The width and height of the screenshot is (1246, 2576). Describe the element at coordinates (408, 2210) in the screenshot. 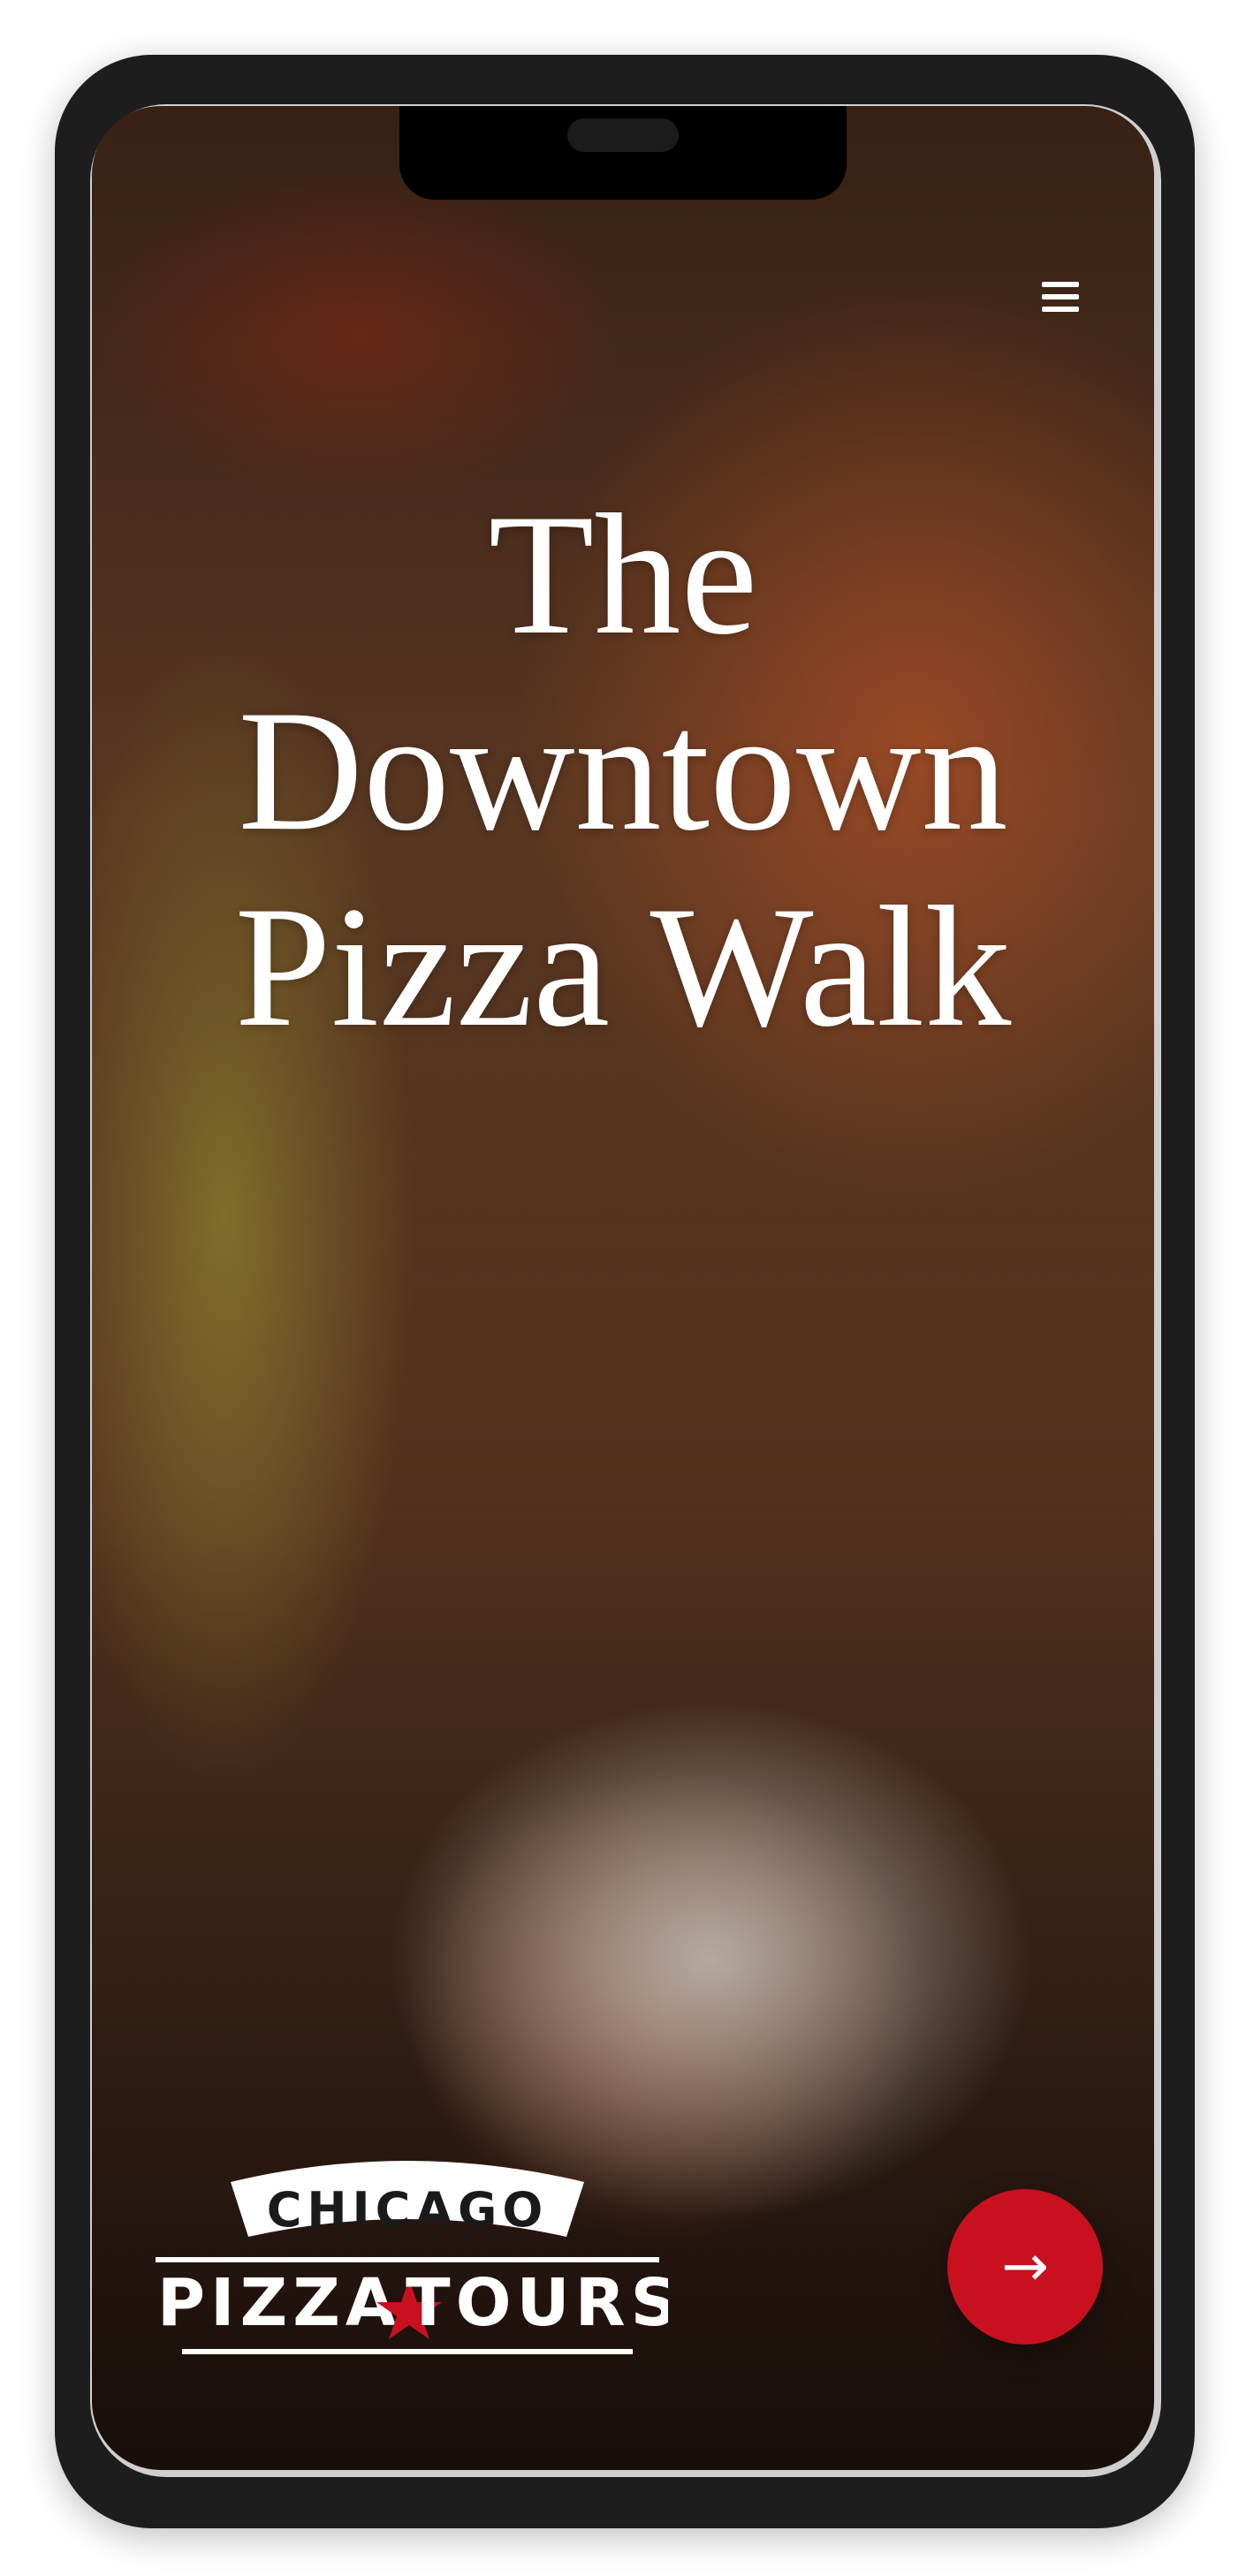

I see `logo-chicago-text: CHICAGO` at that location.